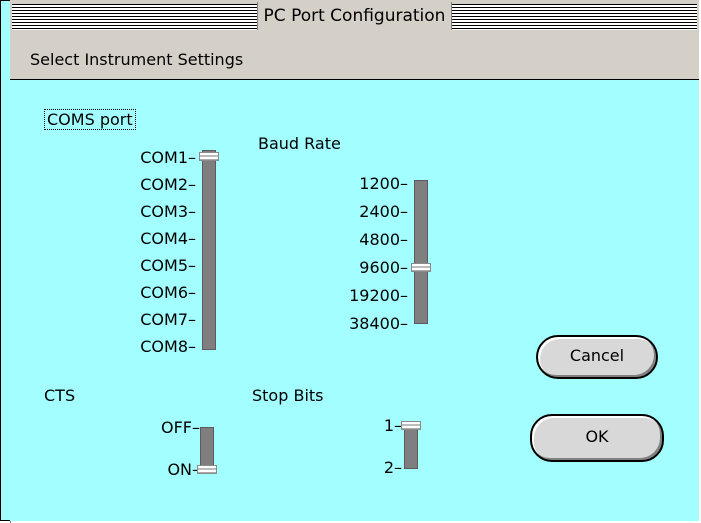 This screenshot has width=701, height=523. I want to click on coms-tick-com5: COM5–, so click(168, 265).